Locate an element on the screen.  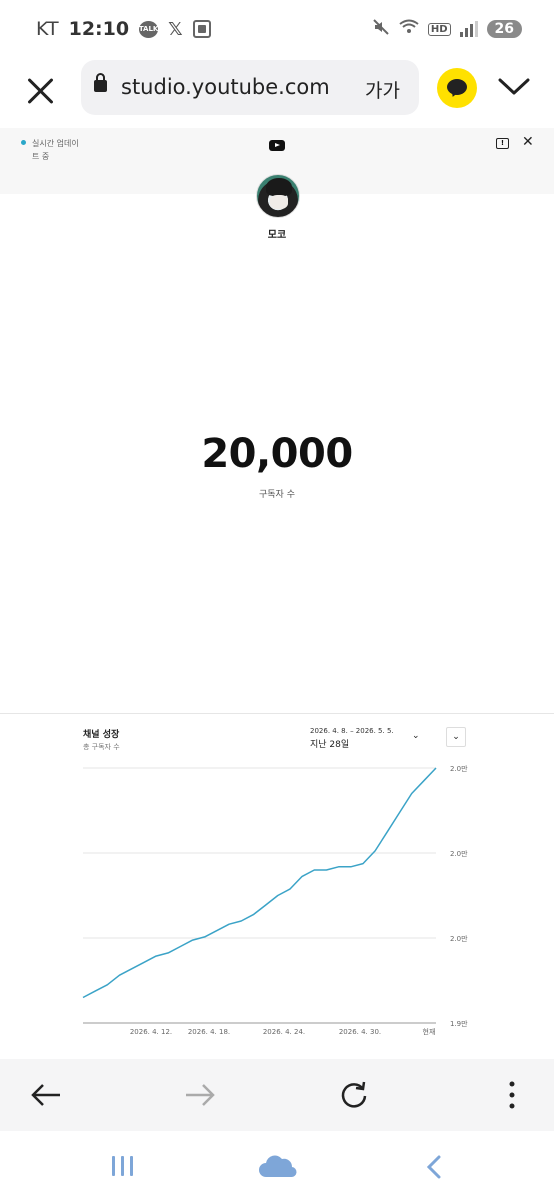
period-label: 지난 28일 is located at coordinates (330, 745).